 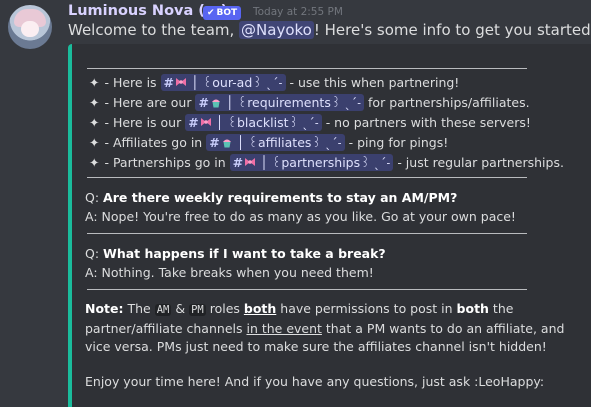 I want to click on channel-link-partnerships: # │ ꒰partnerships꒱ ˎˊ˗, so click(x=311, y=162).